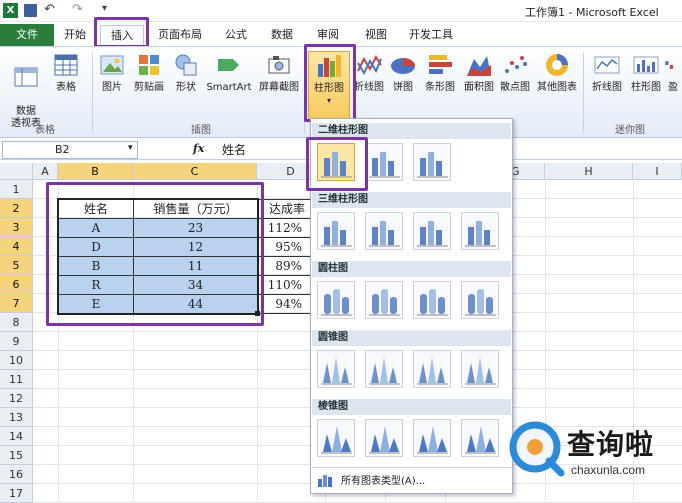 This screenshot has height=503, width=682. Describe the element at coordinates (557, 81) in the screenshot. I see `other-charts-button: 其他图表` at that location.